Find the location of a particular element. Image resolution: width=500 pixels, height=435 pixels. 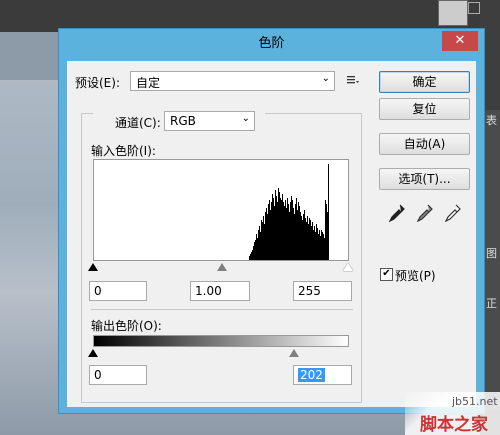

reset-button: 复位 is located at coordinates (424, 109).